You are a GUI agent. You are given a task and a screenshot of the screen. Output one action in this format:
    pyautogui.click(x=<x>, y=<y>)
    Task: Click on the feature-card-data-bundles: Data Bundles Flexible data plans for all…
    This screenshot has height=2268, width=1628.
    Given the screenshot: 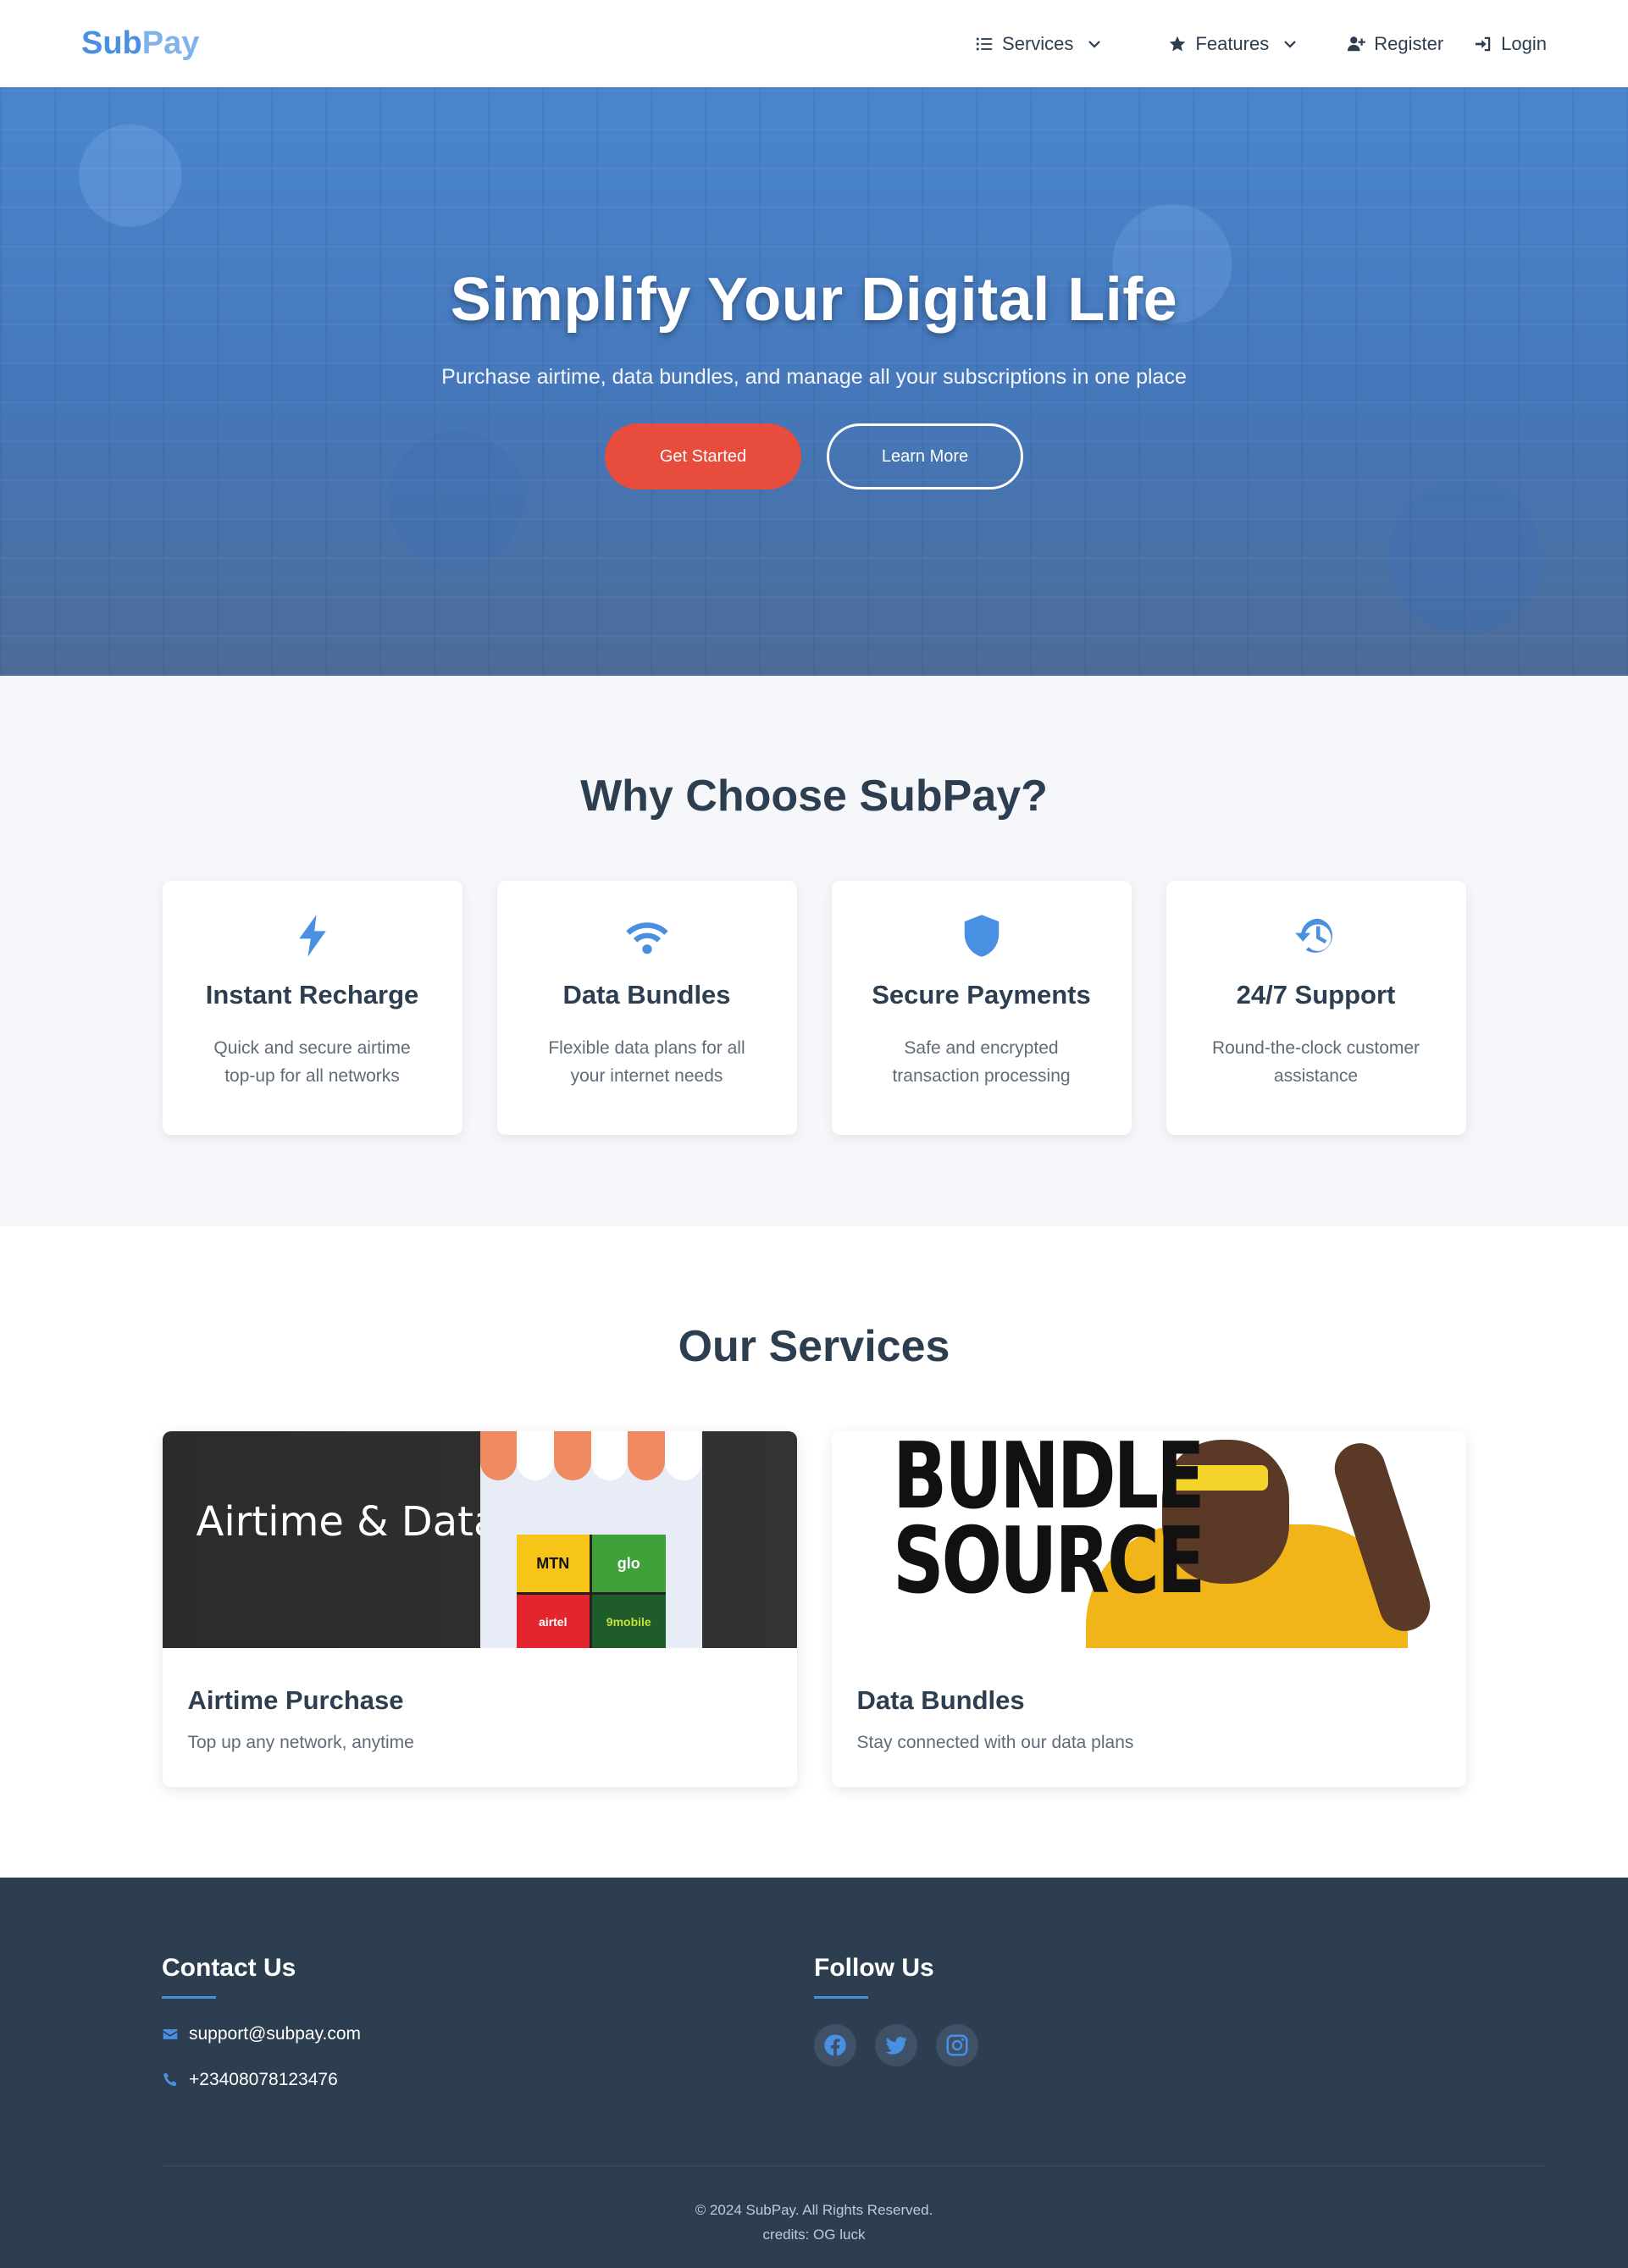 What is the action you would take?
    pyautogui.click(x=646, y=1008)
    